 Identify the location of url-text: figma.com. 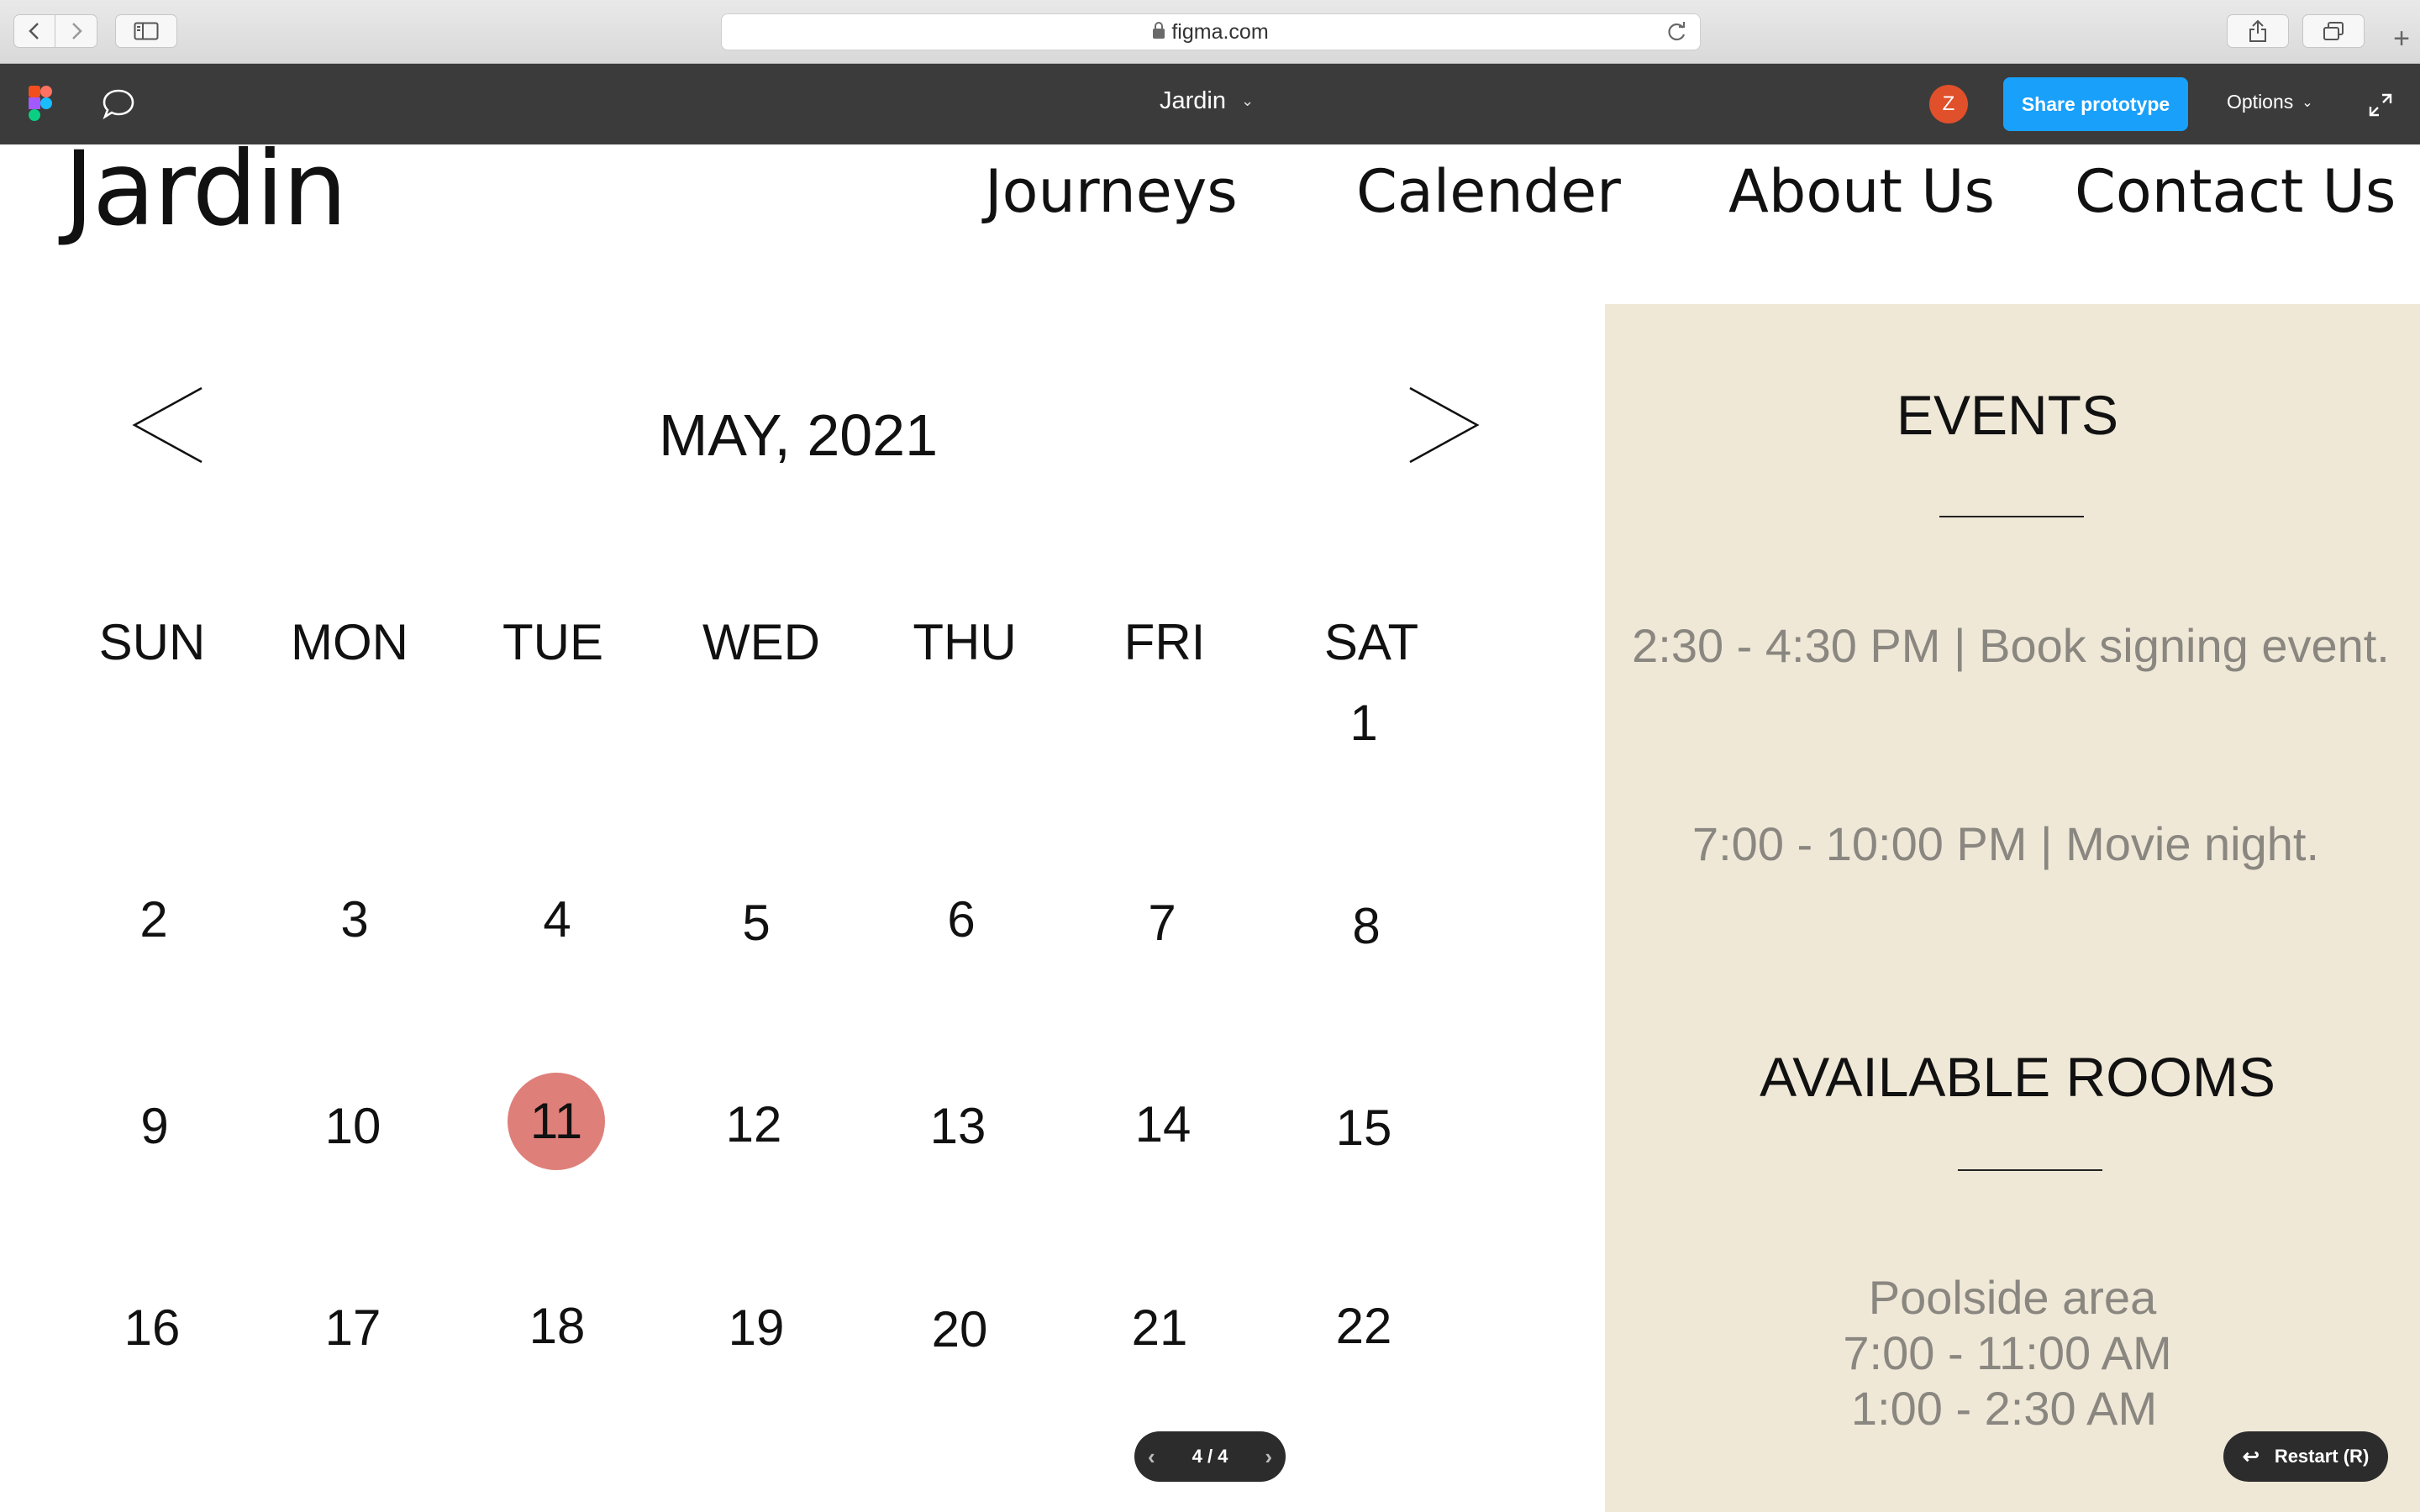
(1220, 31).